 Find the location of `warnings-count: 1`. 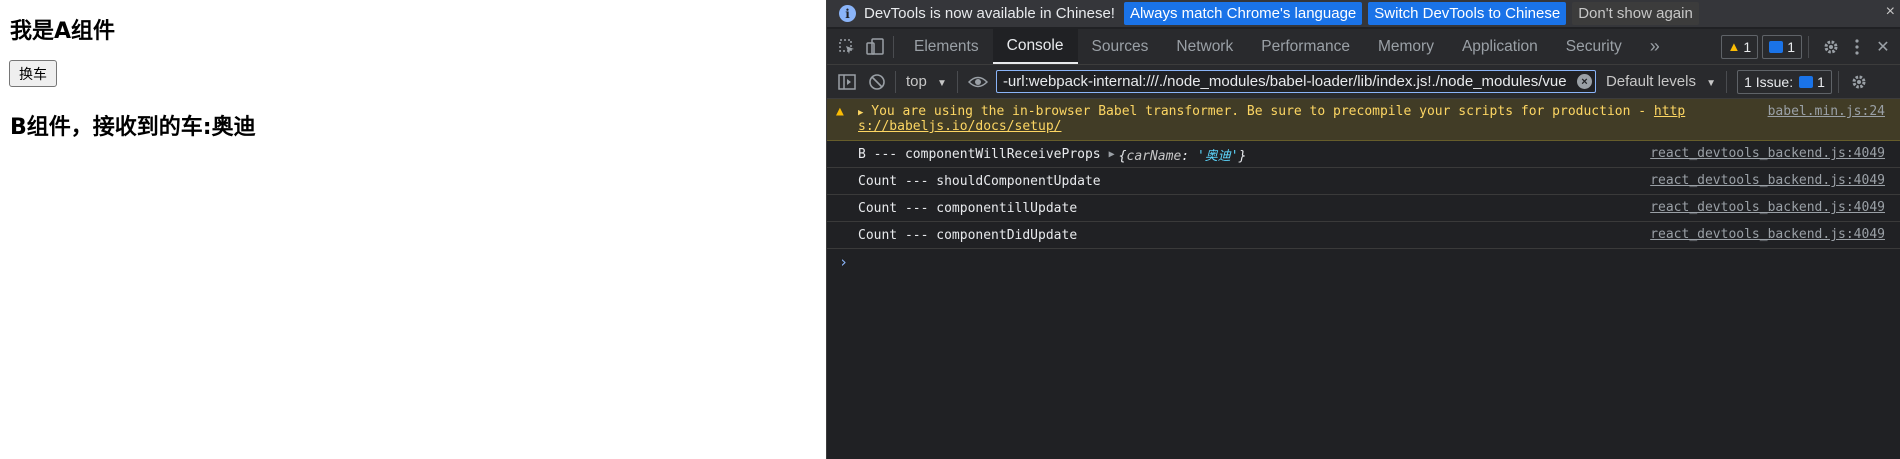

warnings-count: 1 is located at coordinates (1747, 46).